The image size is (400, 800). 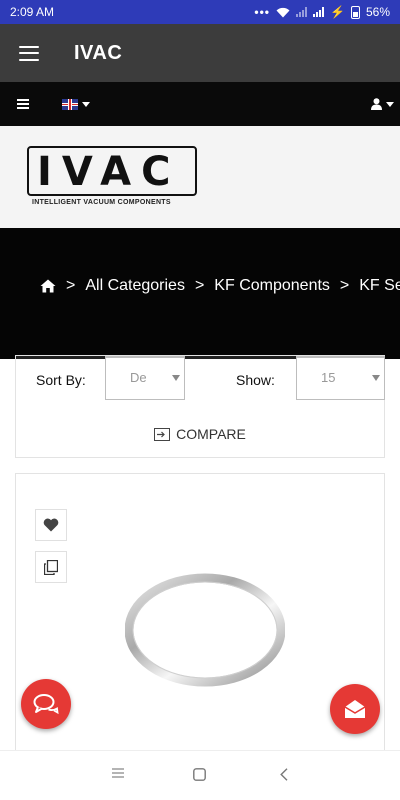 I want to click on compare-icon, so click(x=162, y=434).